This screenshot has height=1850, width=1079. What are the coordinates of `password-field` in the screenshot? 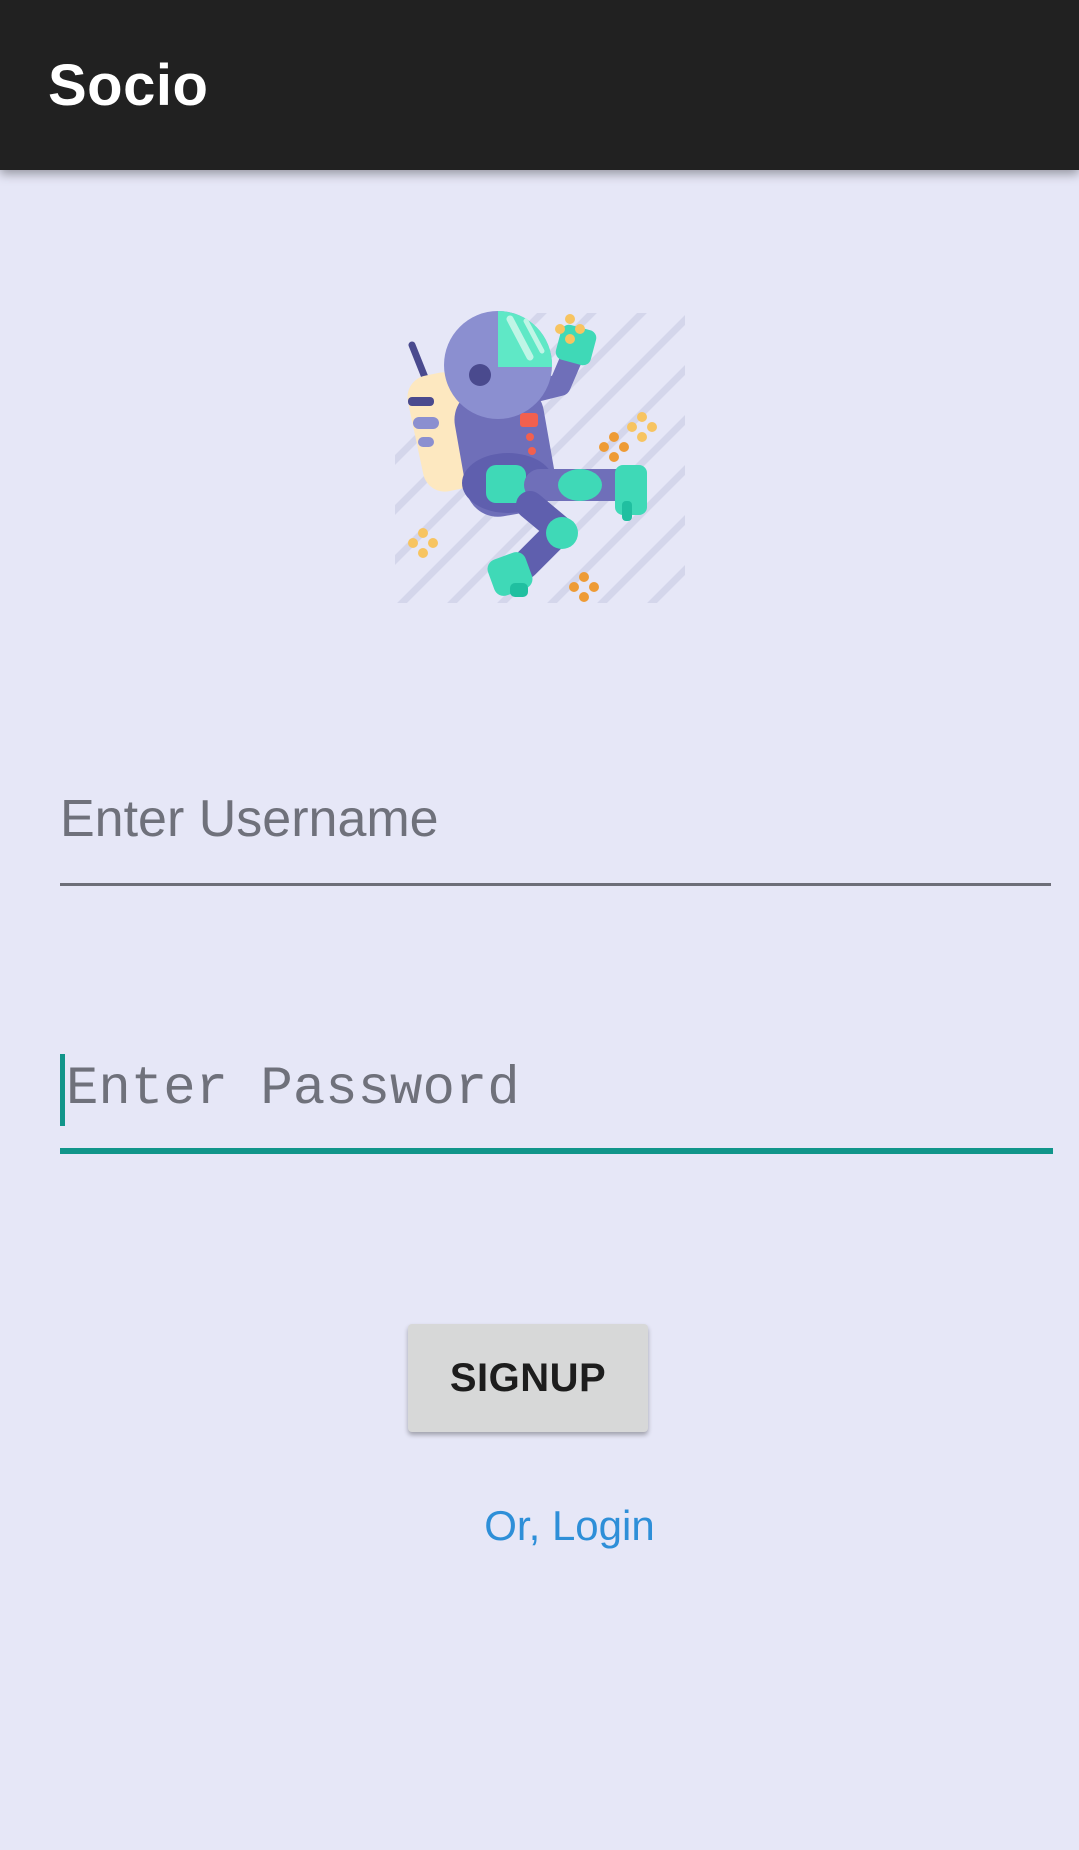 It's located at (559, 1102).